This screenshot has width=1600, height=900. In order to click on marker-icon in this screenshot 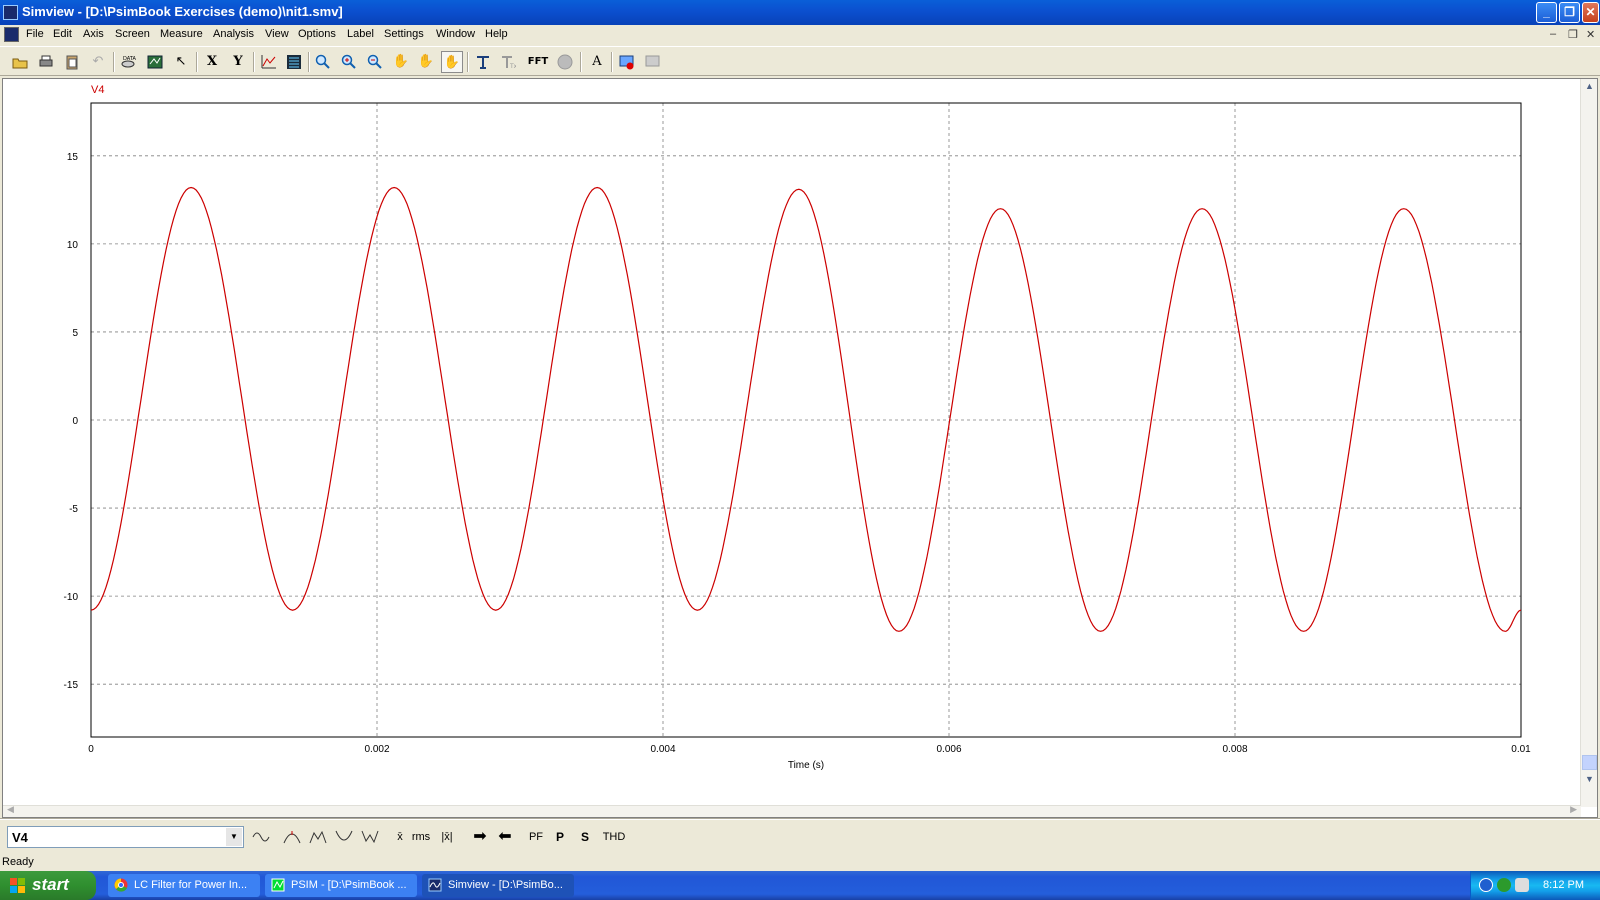, I will do `click(483, 62)`.